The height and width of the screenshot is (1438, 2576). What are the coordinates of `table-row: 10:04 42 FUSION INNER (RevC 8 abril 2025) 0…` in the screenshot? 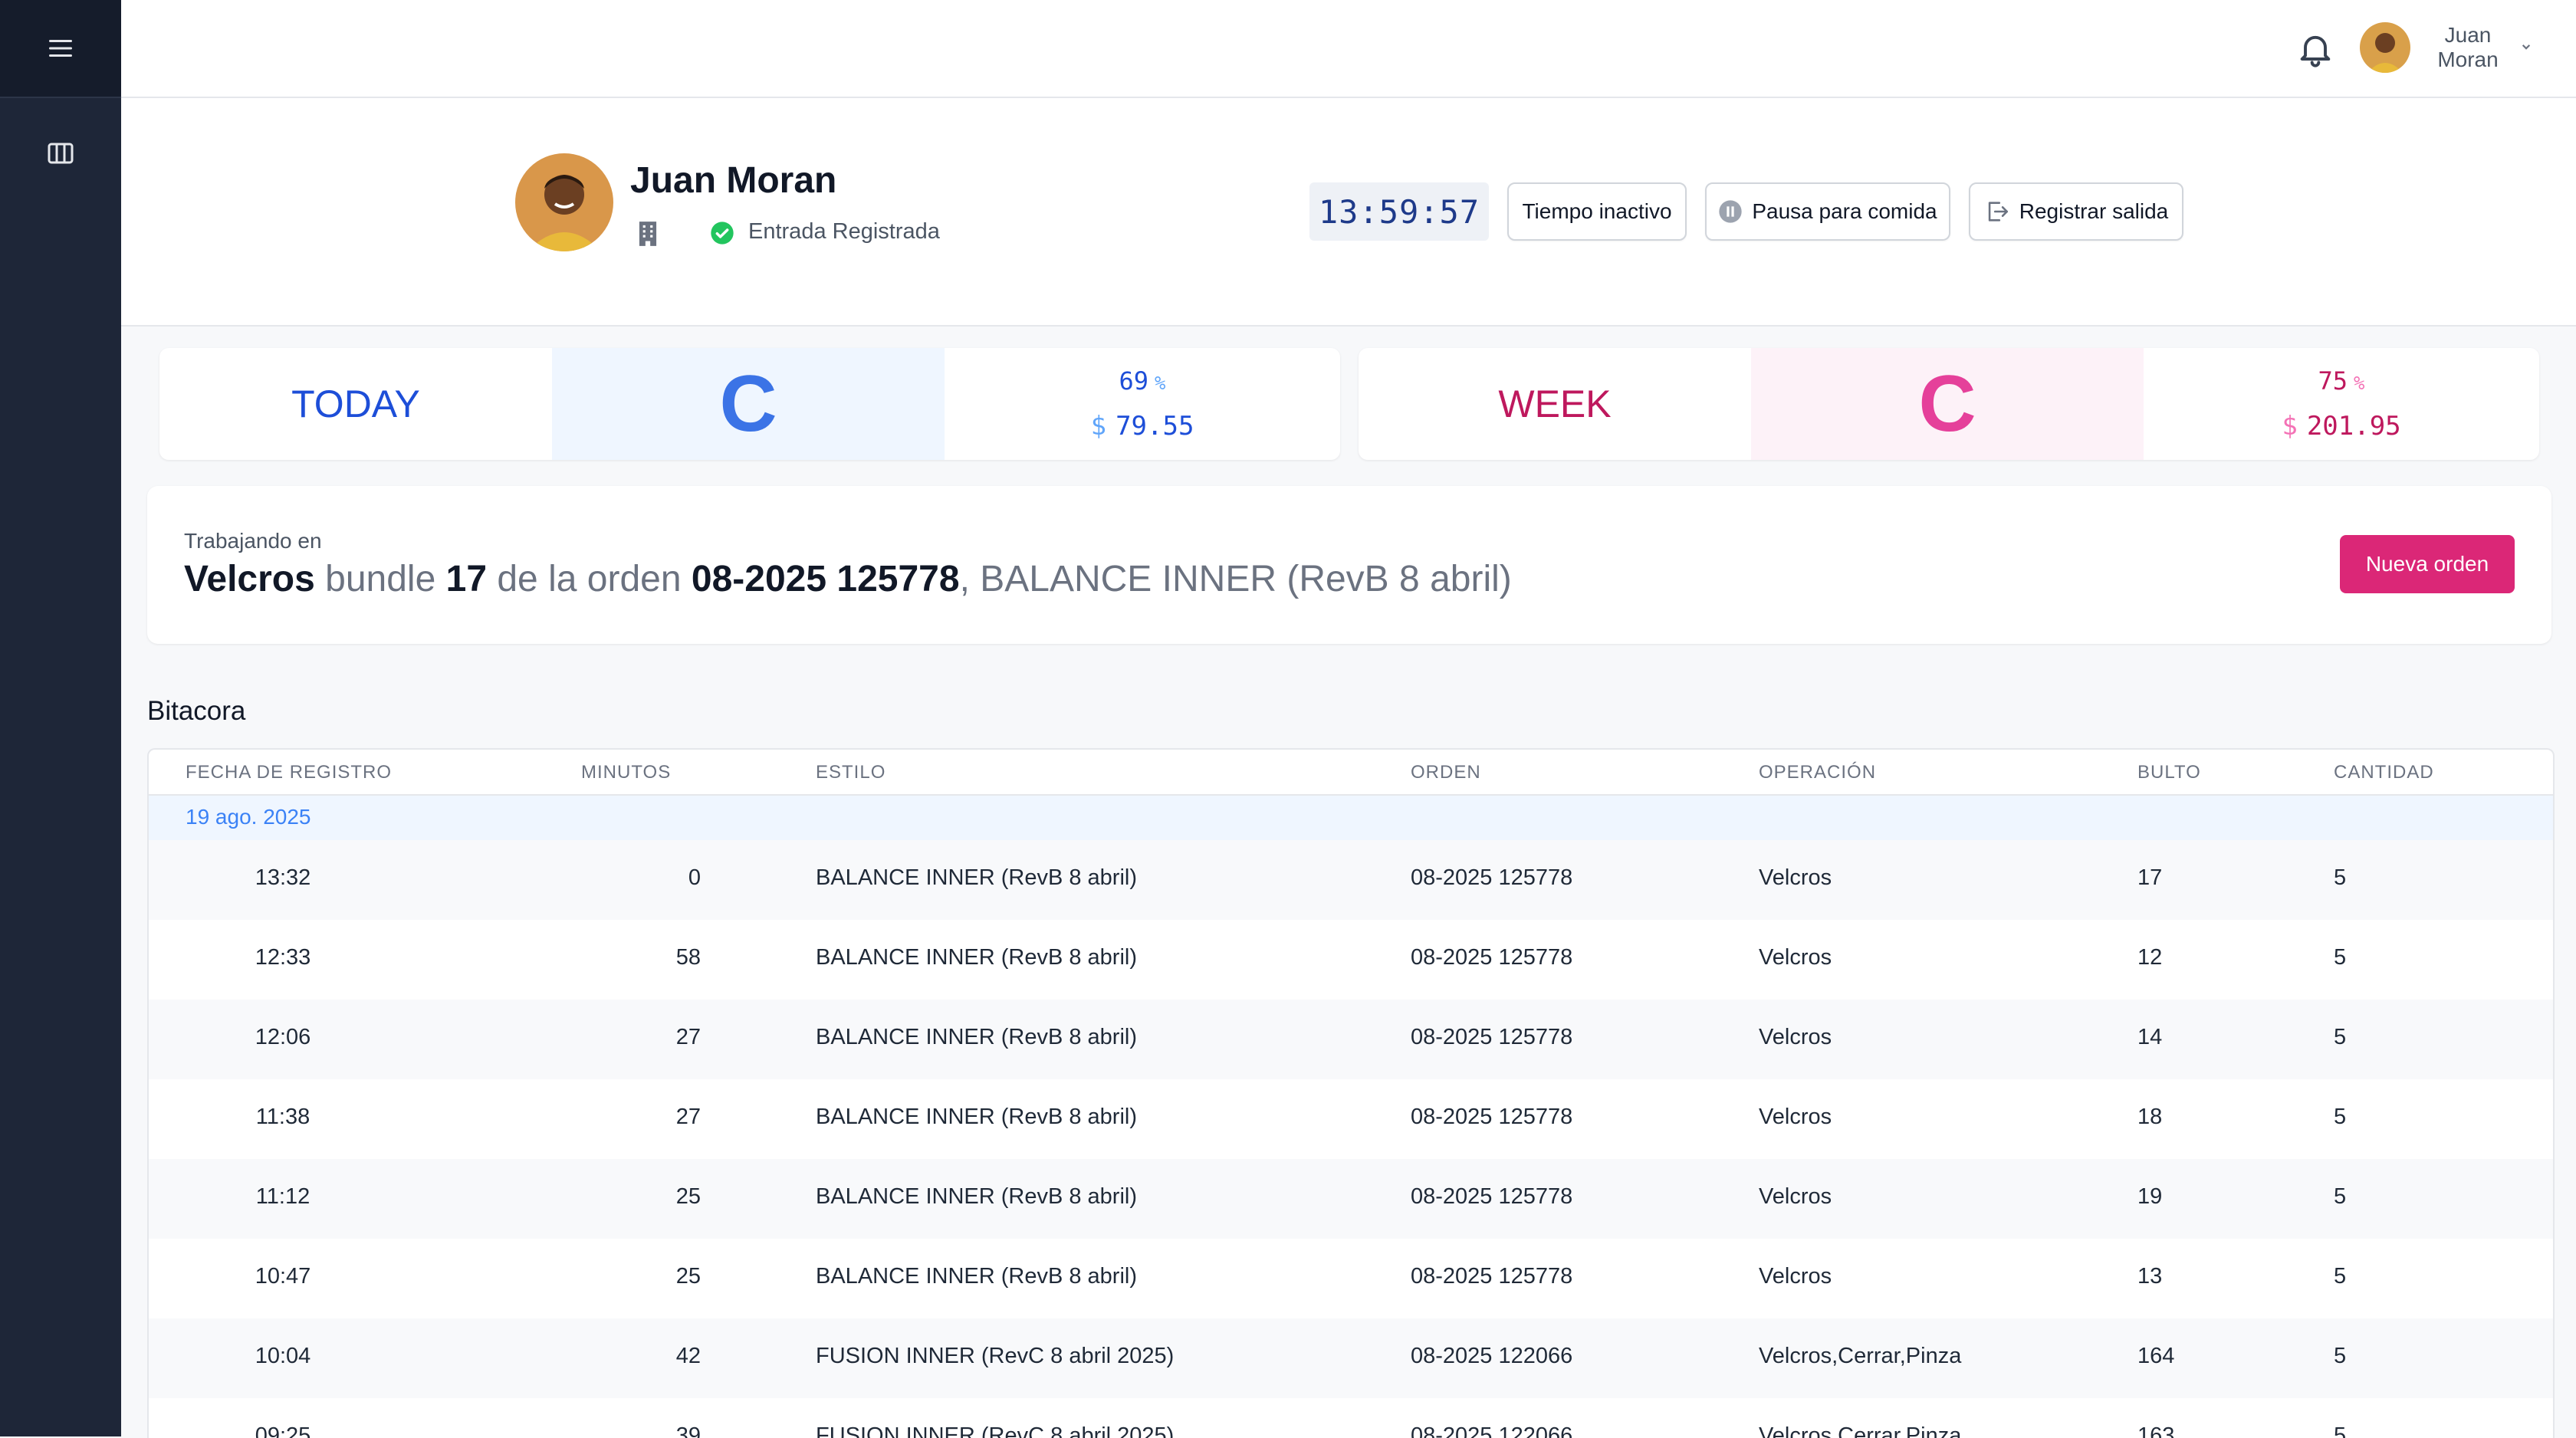 It's located at (1351, 1358).